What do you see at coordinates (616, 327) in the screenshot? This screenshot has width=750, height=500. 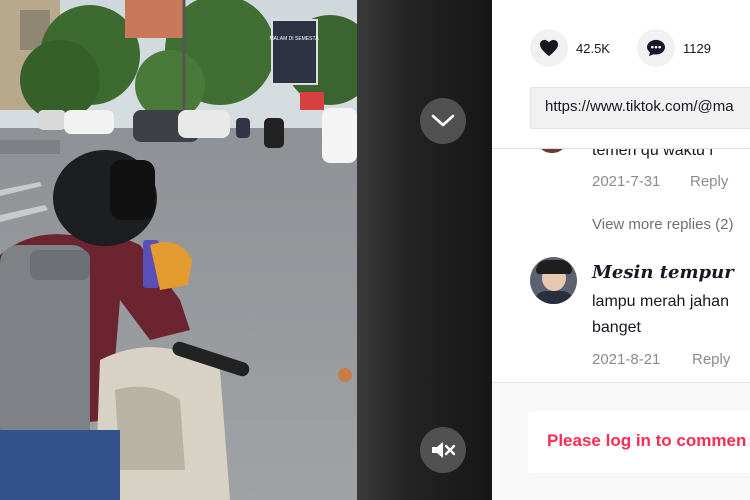 I see `comment-text-continued: banget` at bounding box center [616, 327].